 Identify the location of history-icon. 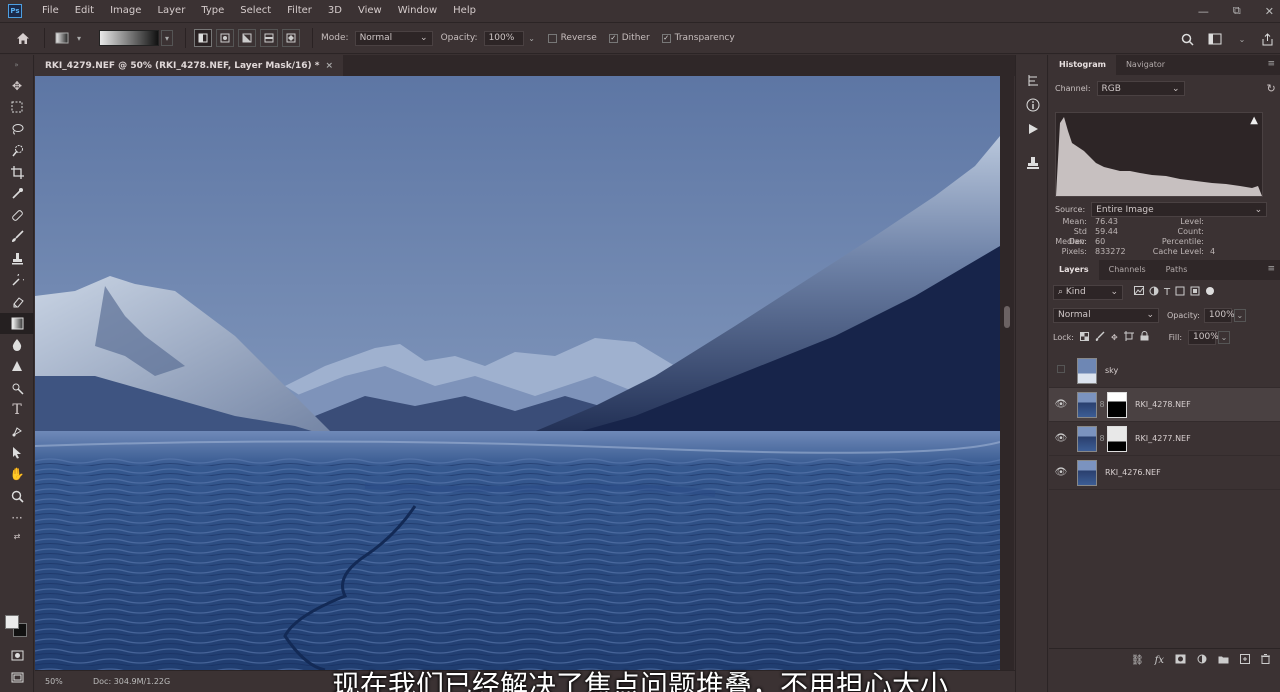
(1032, 81).